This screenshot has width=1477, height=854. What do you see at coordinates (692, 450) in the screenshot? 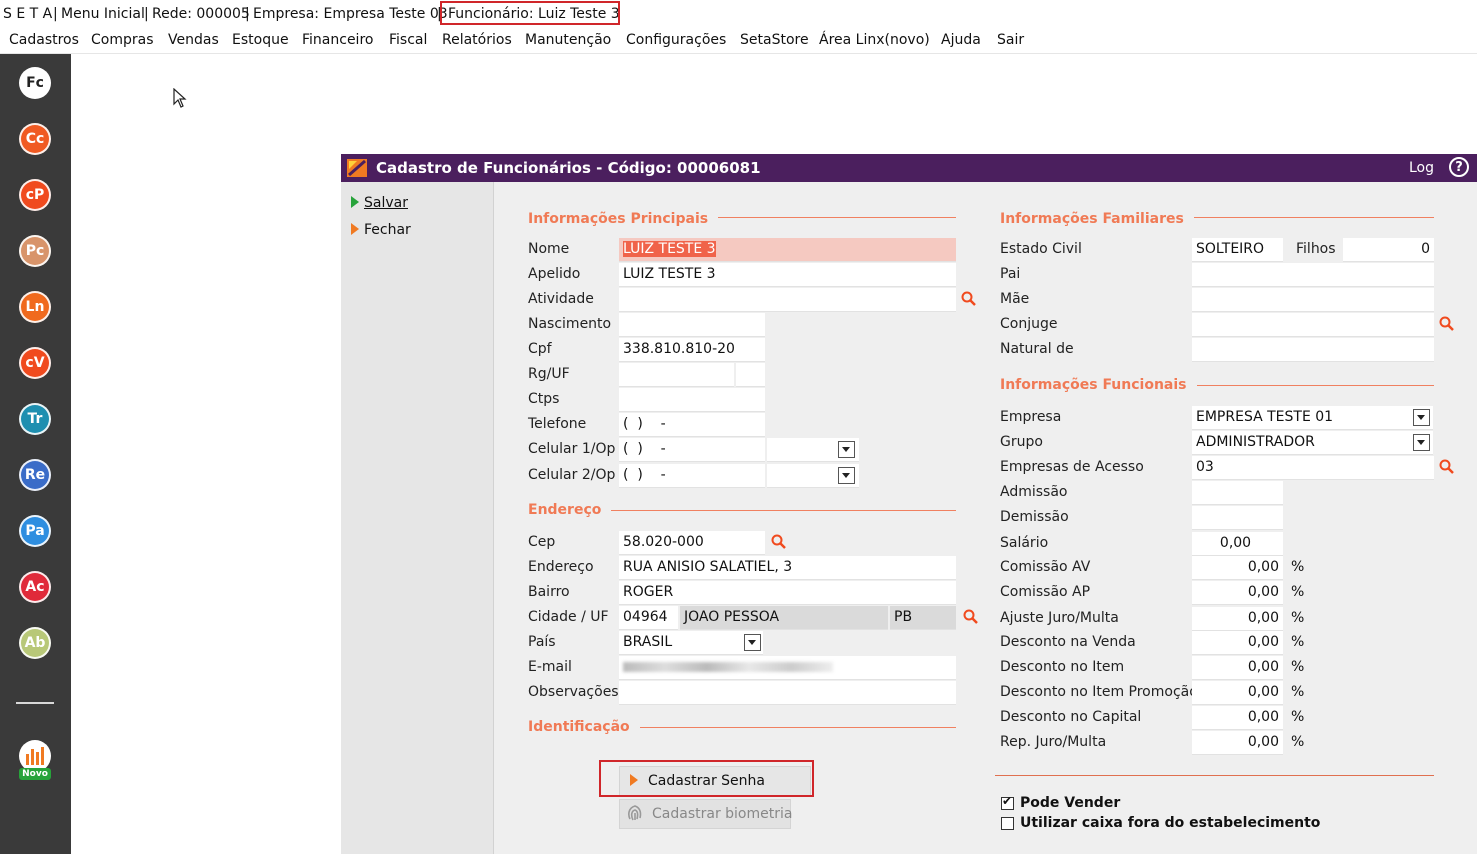
I see `celular1-field: ( ) -` at bounding box center [692, 450].